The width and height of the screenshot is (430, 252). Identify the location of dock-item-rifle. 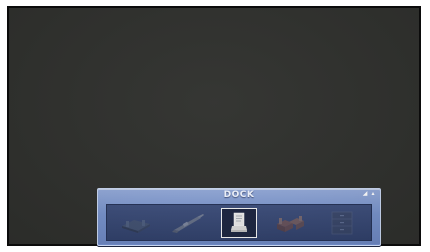
(188, 223).